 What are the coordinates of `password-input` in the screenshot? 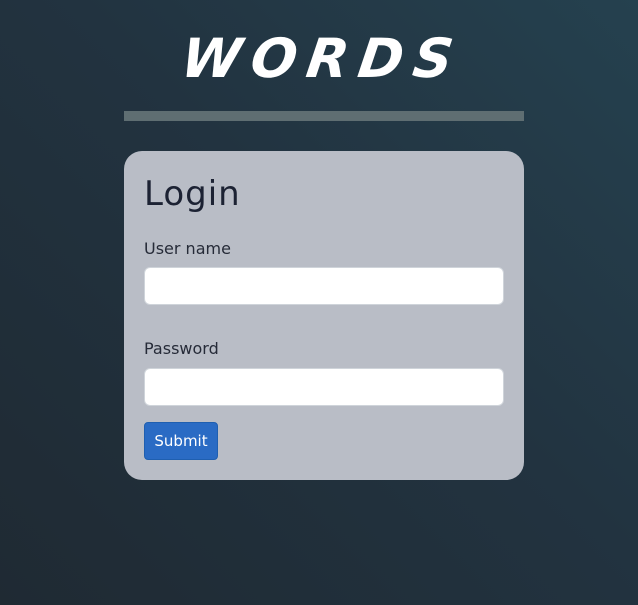 It's located at (324, 387).